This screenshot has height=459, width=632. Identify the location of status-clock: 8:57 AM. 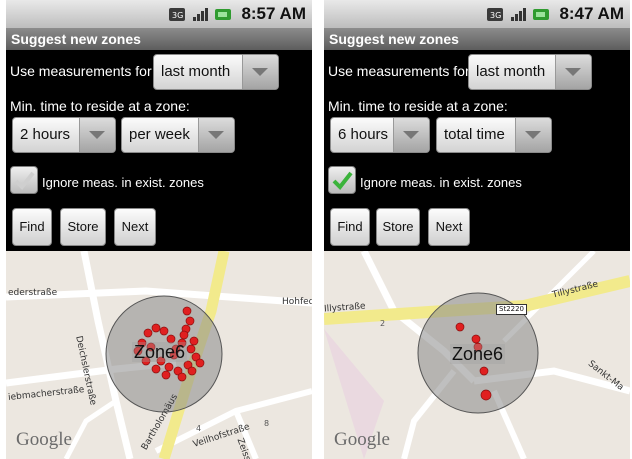
(273, 13).